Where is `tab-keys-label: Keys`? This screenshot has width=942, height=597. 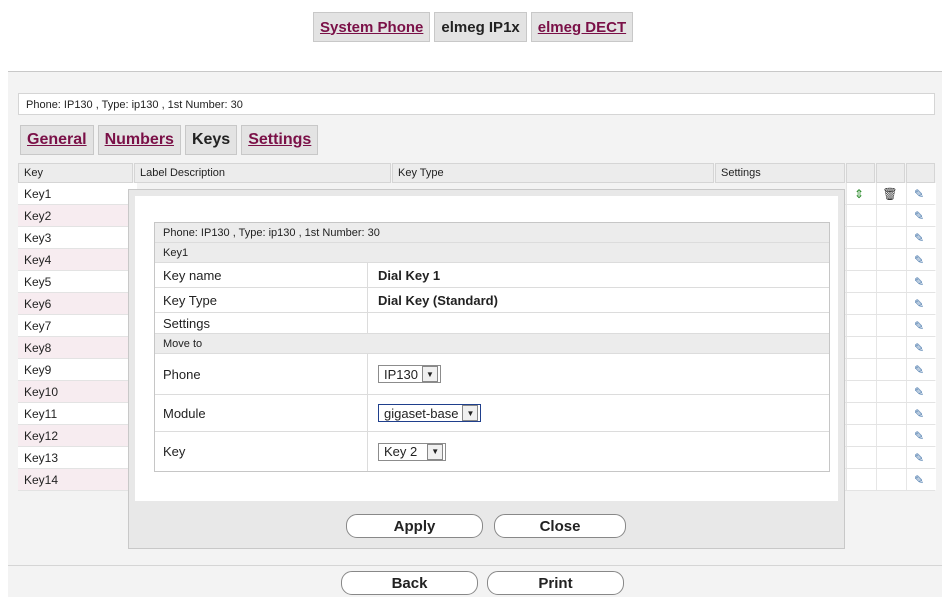
tab-keys-label: Keys is located at coordinates (211, 139).